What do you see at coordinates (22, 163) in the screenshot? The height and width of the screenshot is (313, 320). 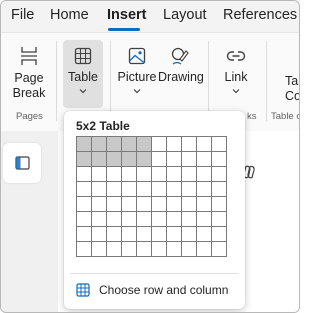 I see `navigation-pane-button` at bounding box center [22, 163].